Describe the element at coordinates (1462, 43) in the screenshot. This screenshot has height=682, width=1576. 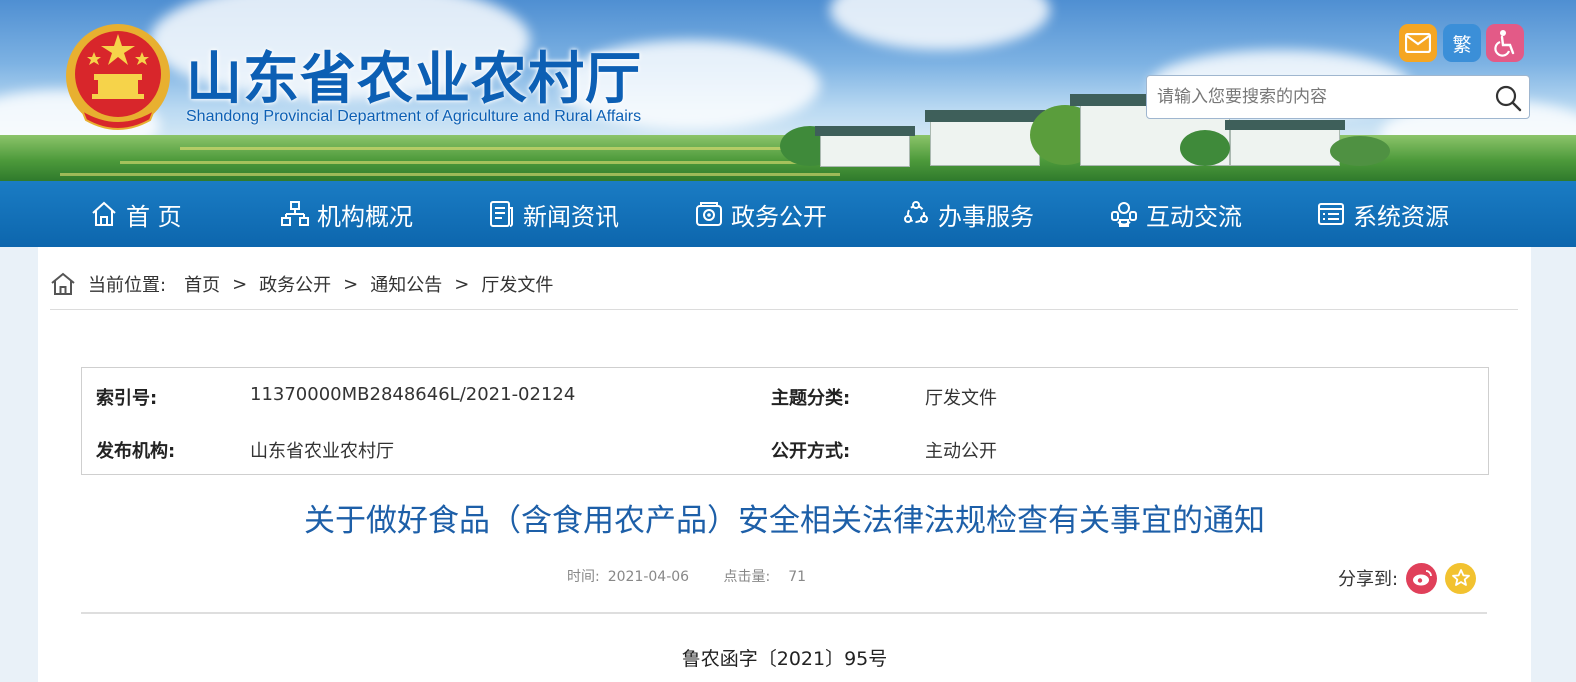
I see `traditional-chinese-button: 繁` at that location.